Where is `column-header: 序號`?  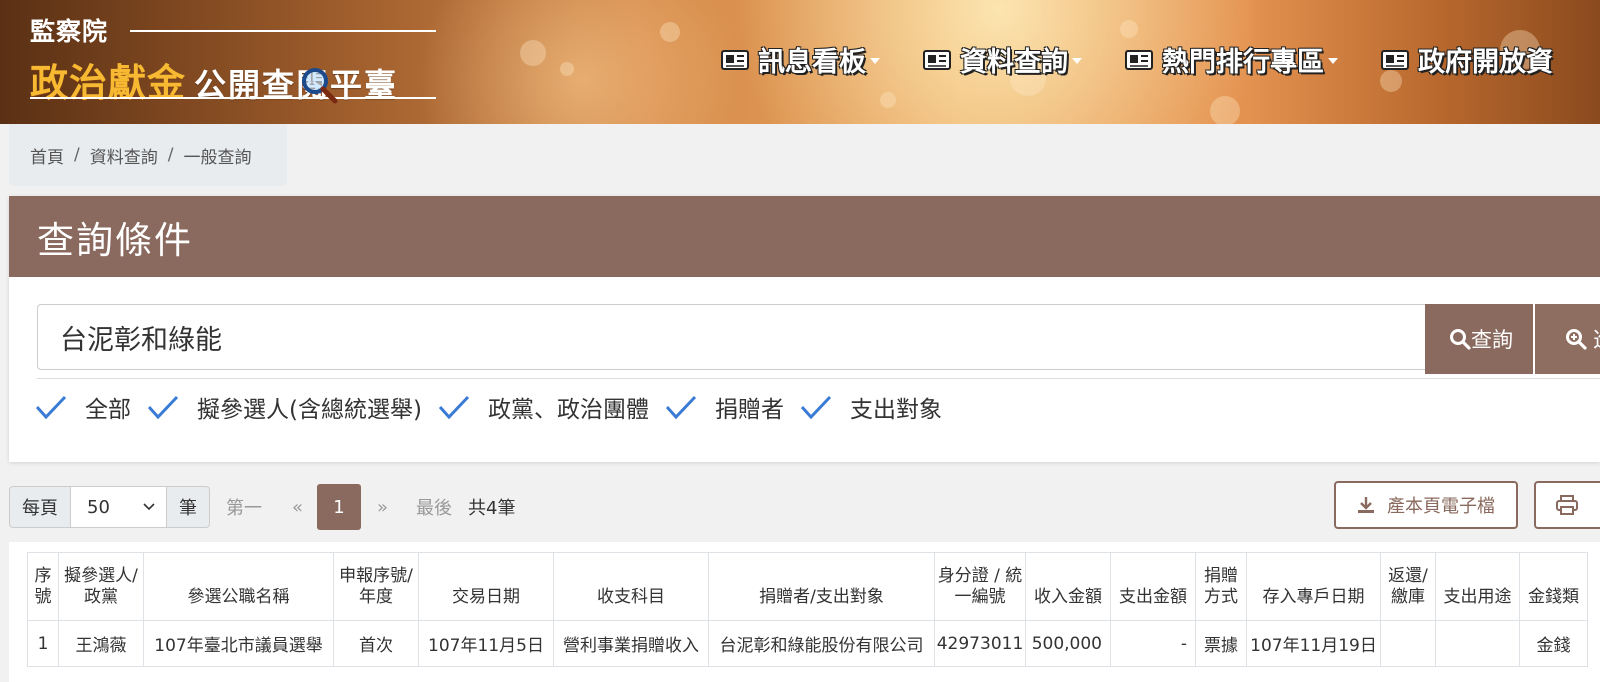
column-header: 序號 is located at coordinates (43, 586).